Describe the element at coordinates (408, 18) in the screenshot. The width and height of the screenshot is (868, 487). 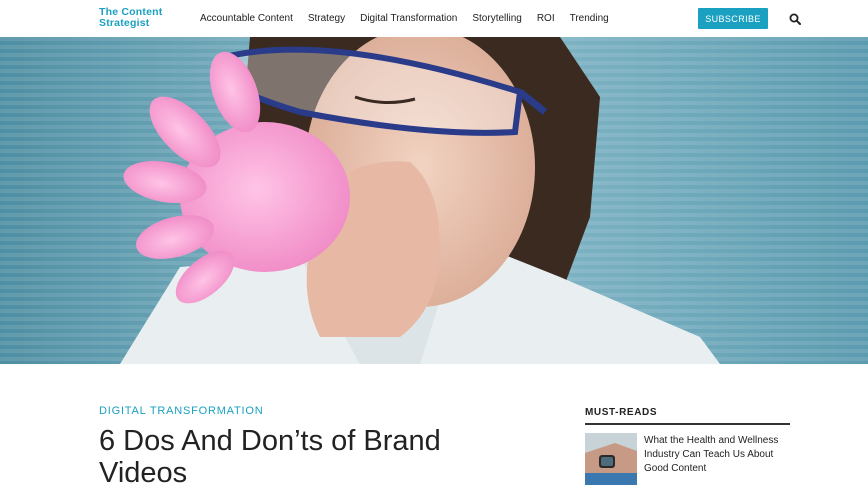
I see `nav-item-digital-transformation: Digital Transformation` at that location.